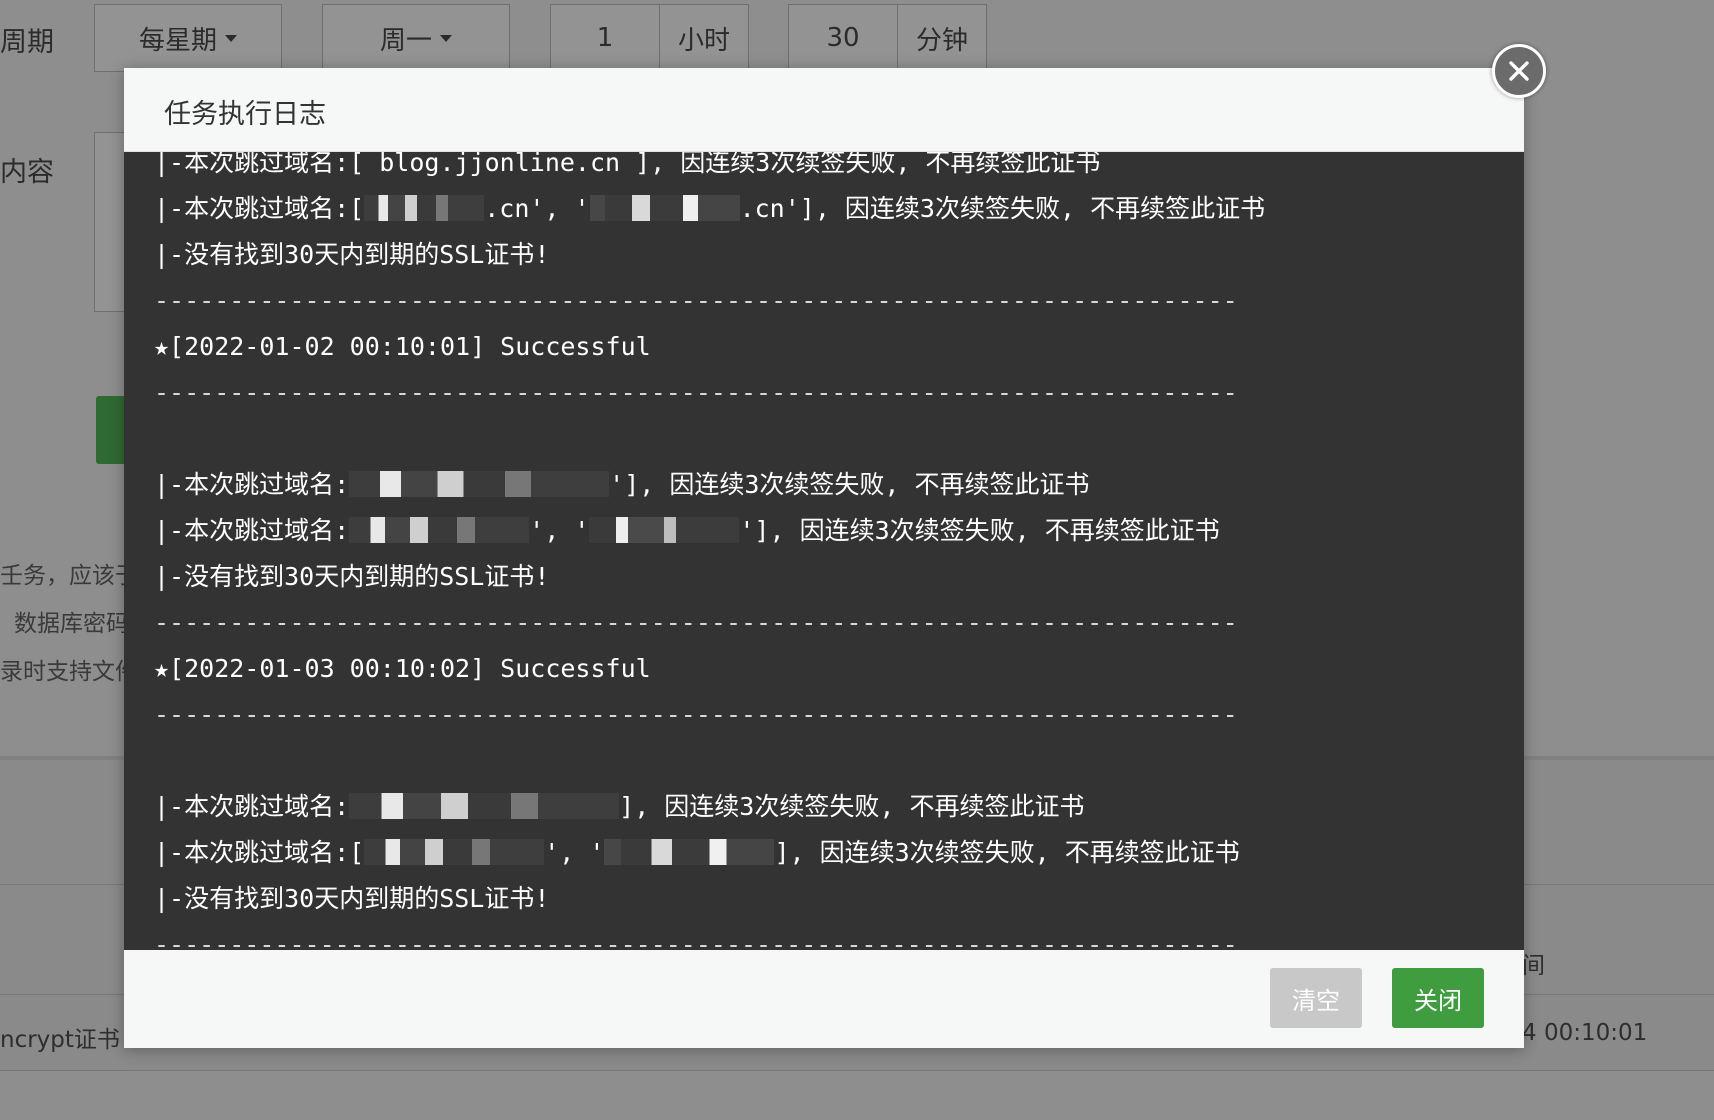  I want to click on log-line: ★[2022-01-02 00:10:01] Successful, so click(824, 347).